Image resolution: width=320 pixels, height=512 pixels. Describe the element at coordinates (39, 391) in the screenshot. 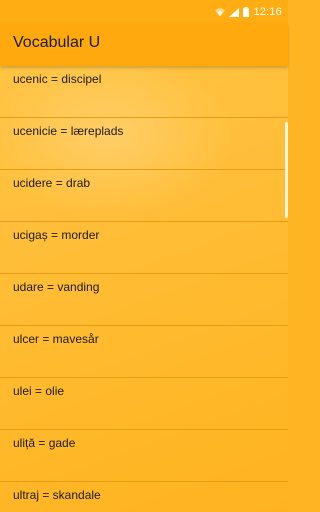

I see `list-item-label: ulei = olie` at that location.